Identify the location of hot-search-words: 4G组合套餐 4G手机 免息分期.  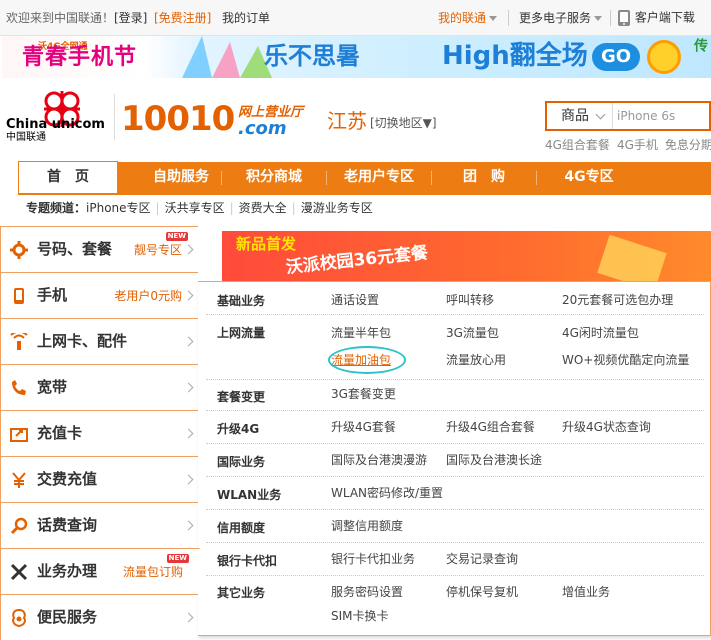
(628, 145).